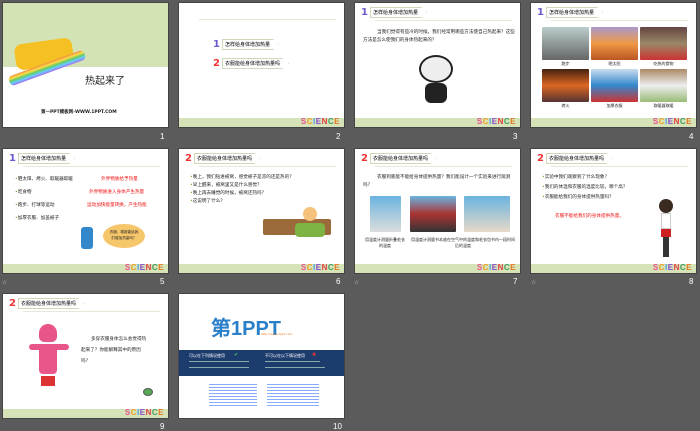 The width and height of the screenshot is (700, 431). What do you see at coordinates (565, 43) in the screenshot?
I see `running-photo` at bounding box center [565, 43].